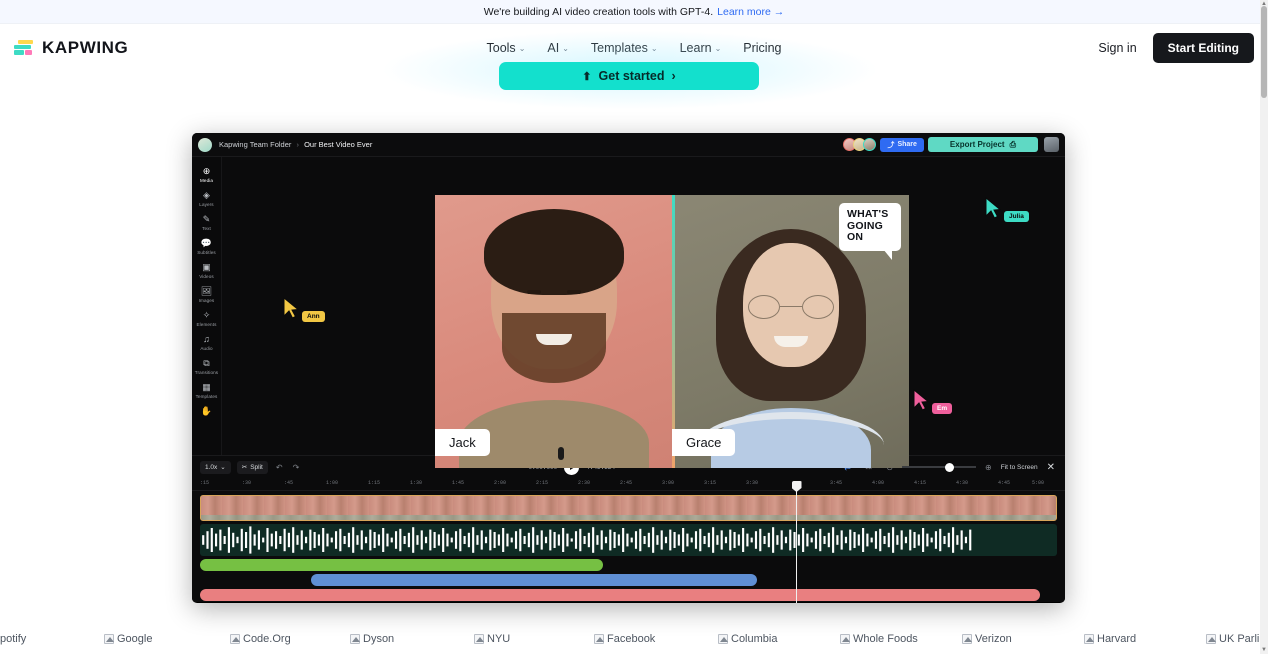 This screenshot has width=1268, height=654. What do you see at coordinates (211, 467) in the screenshot?
I see `speed-label: 1.0x` at bounding box center [211, 467].